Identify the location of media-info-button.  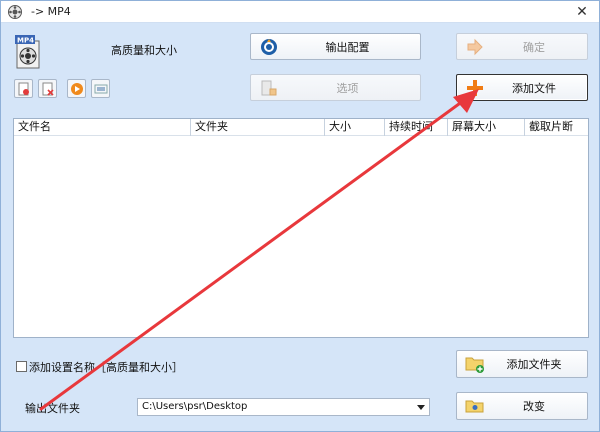
(100, 88).